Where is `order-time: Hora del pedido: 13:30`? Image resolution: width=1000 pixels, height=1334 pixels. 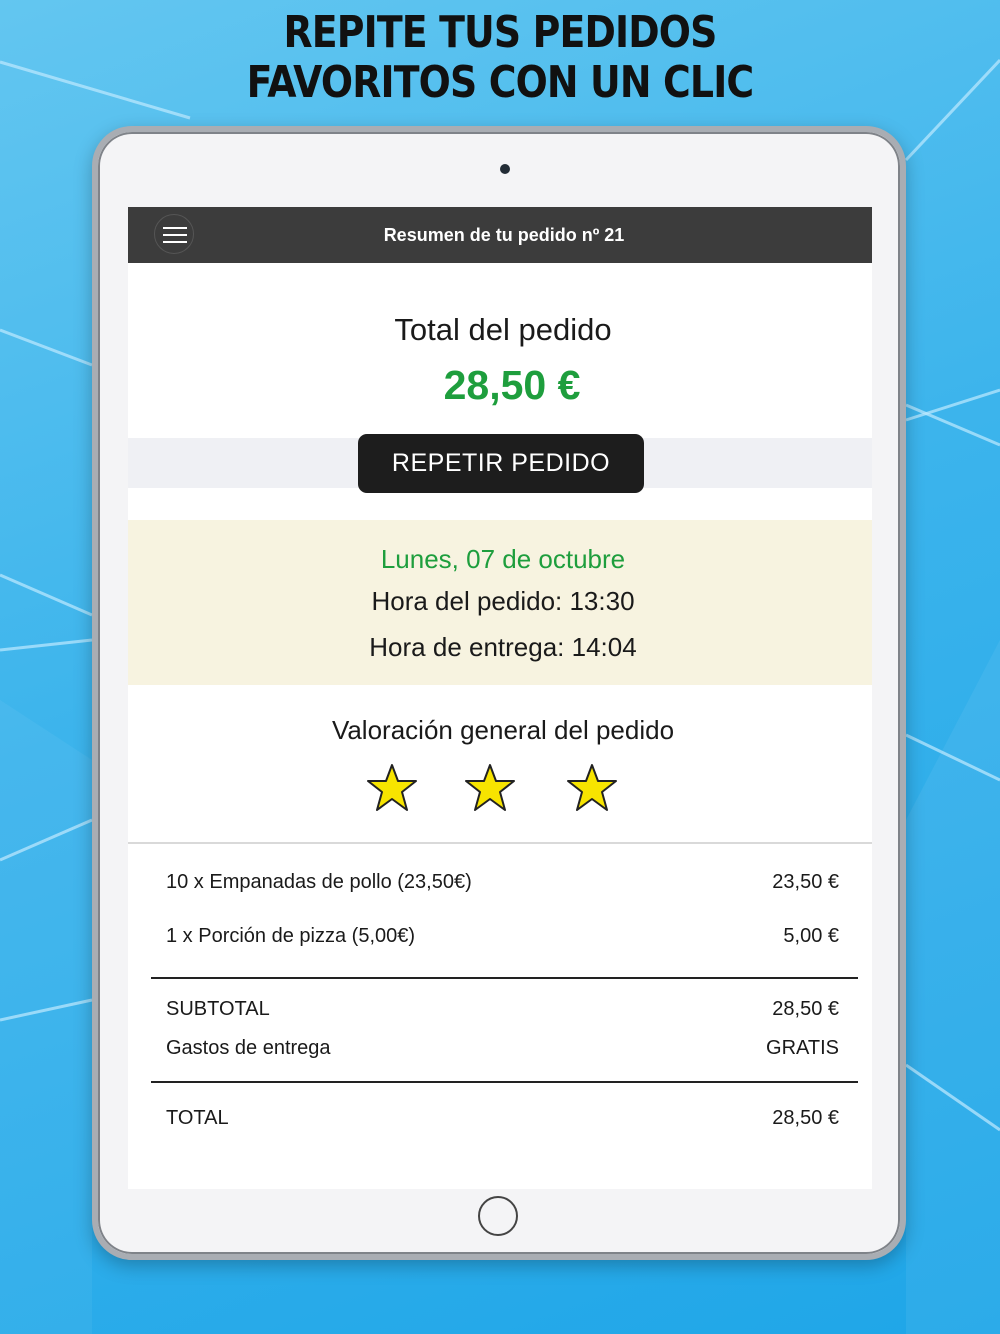
order-time: Hora del pedido: 13:30 is located at coordinates (503, 601).